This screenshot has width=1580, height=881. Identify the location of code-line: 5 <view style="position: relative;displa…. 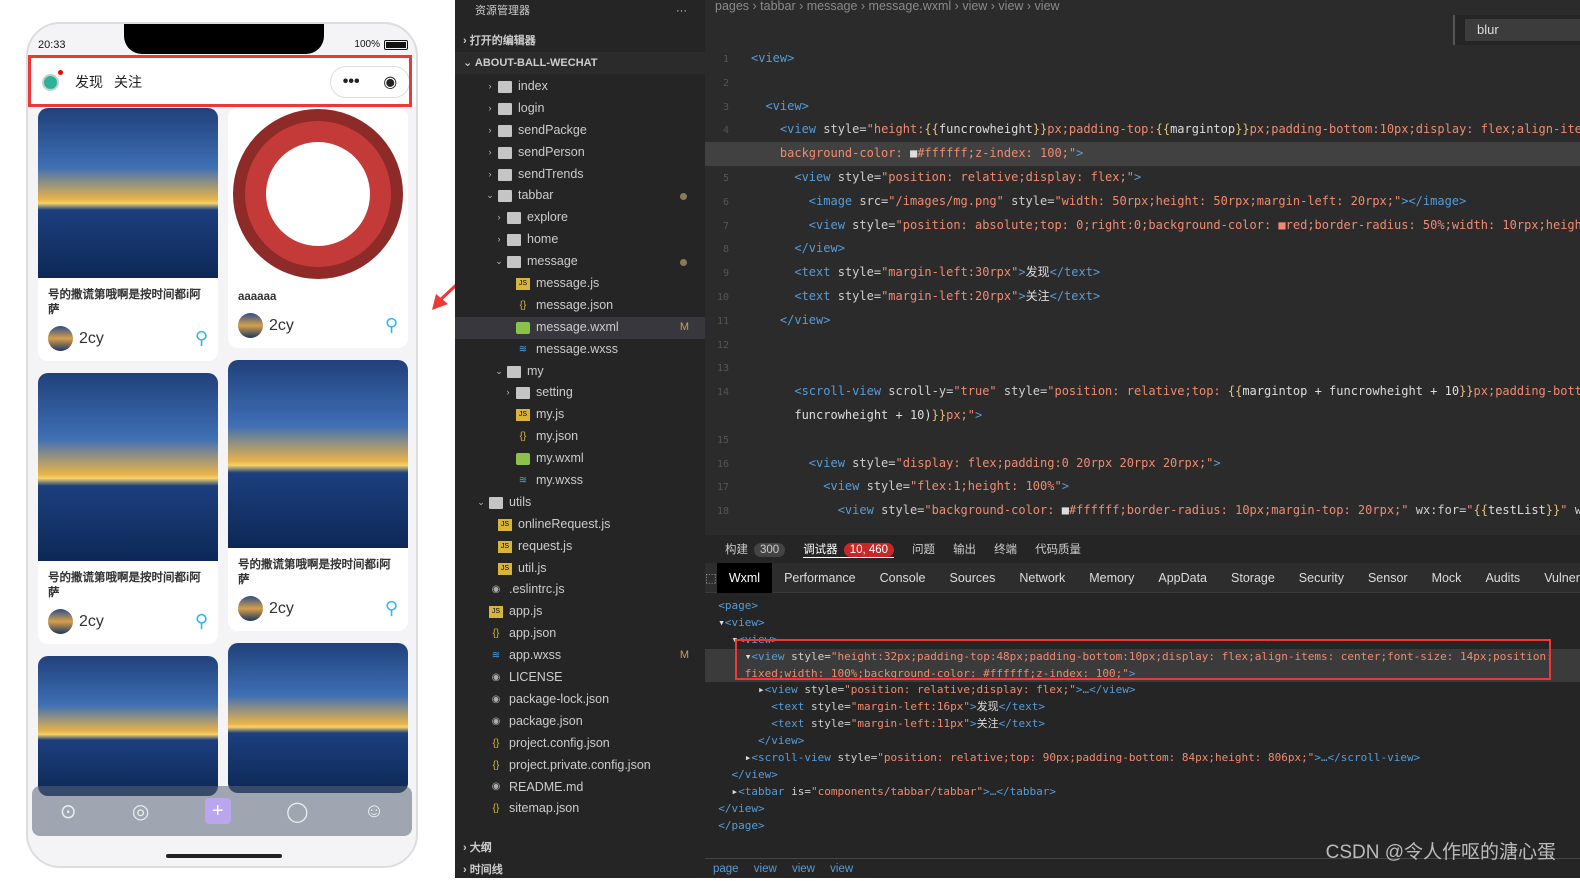
(1142, 178).